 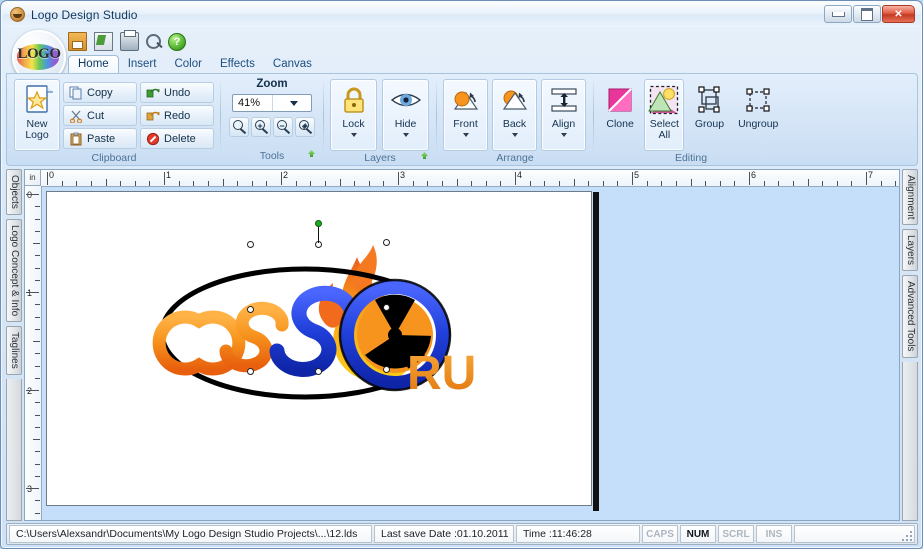 What do you see at coordinates (664, 115) in the screenshot?
I see `select-all-button: Select All` at bounding box center [664, 115].